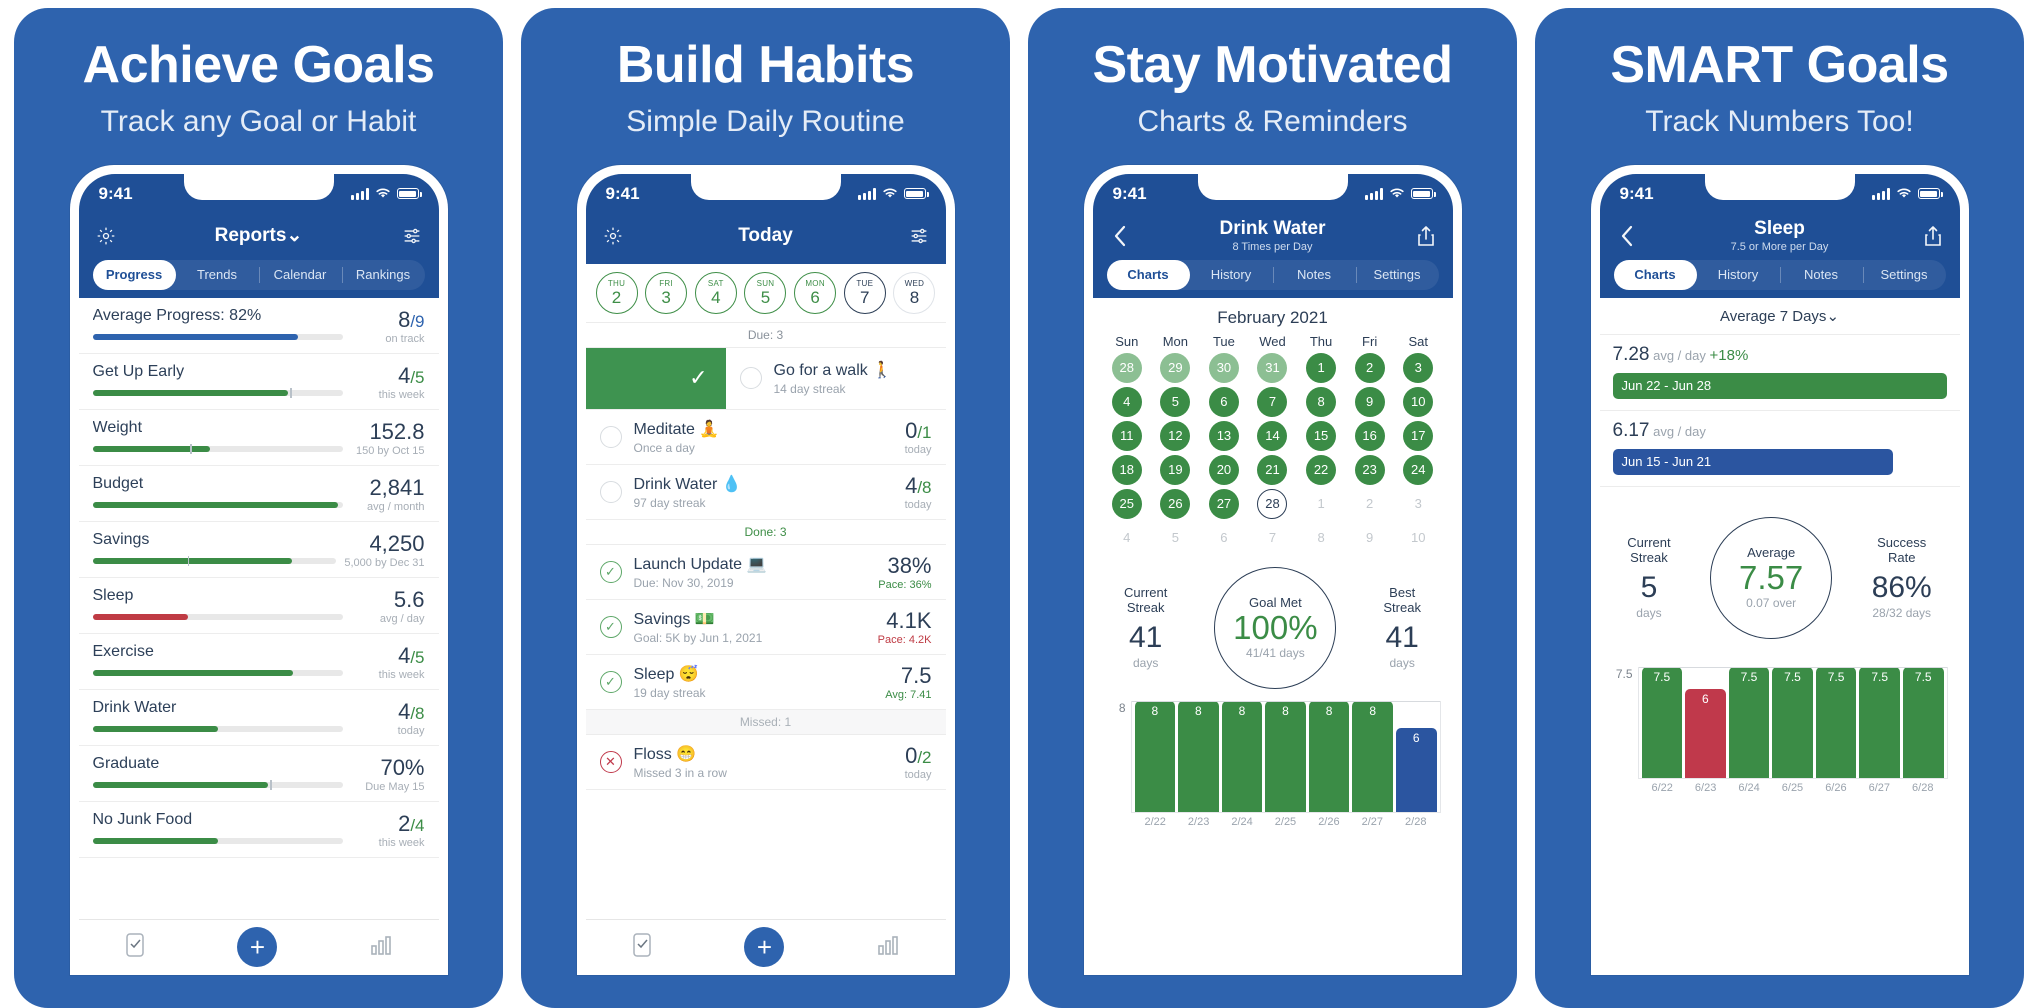  Describe the element at coordinates (258, 550) in the screenshot. I see `progress-row: Savings 4,250 5,000 by Dec 31` at that location.